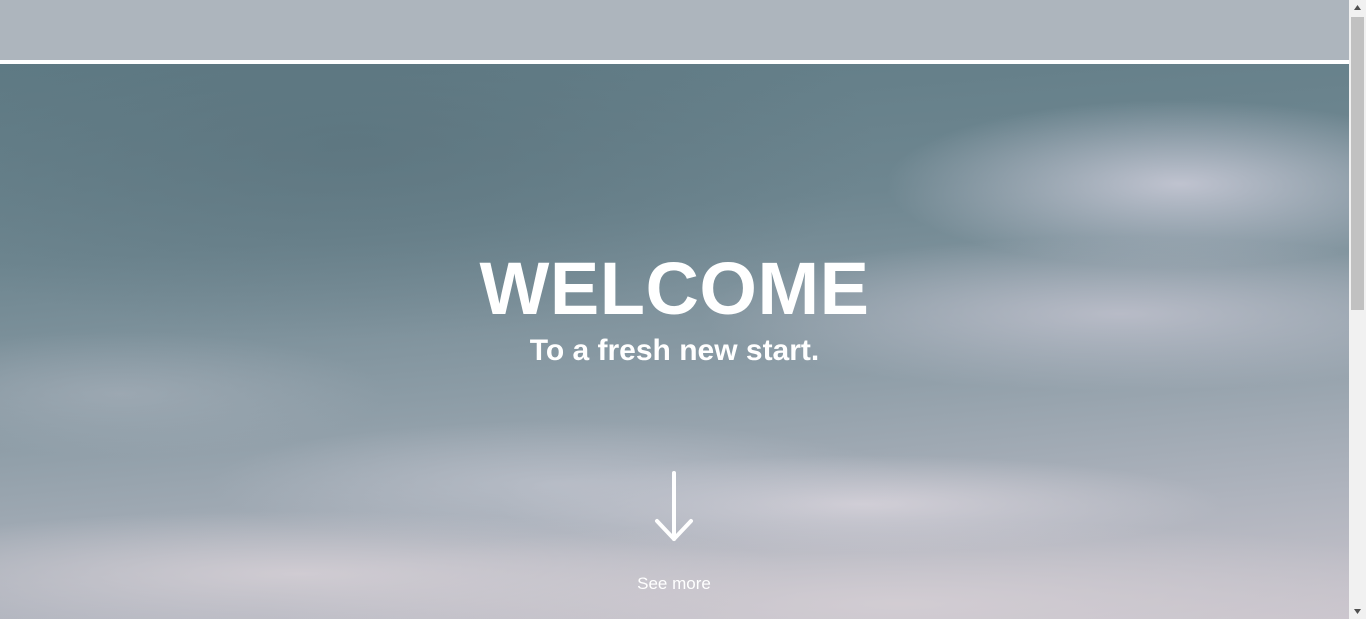  Describe the element at coordinates (674, 509) in the screenshot. I see `arrow-down-icon` at that location.